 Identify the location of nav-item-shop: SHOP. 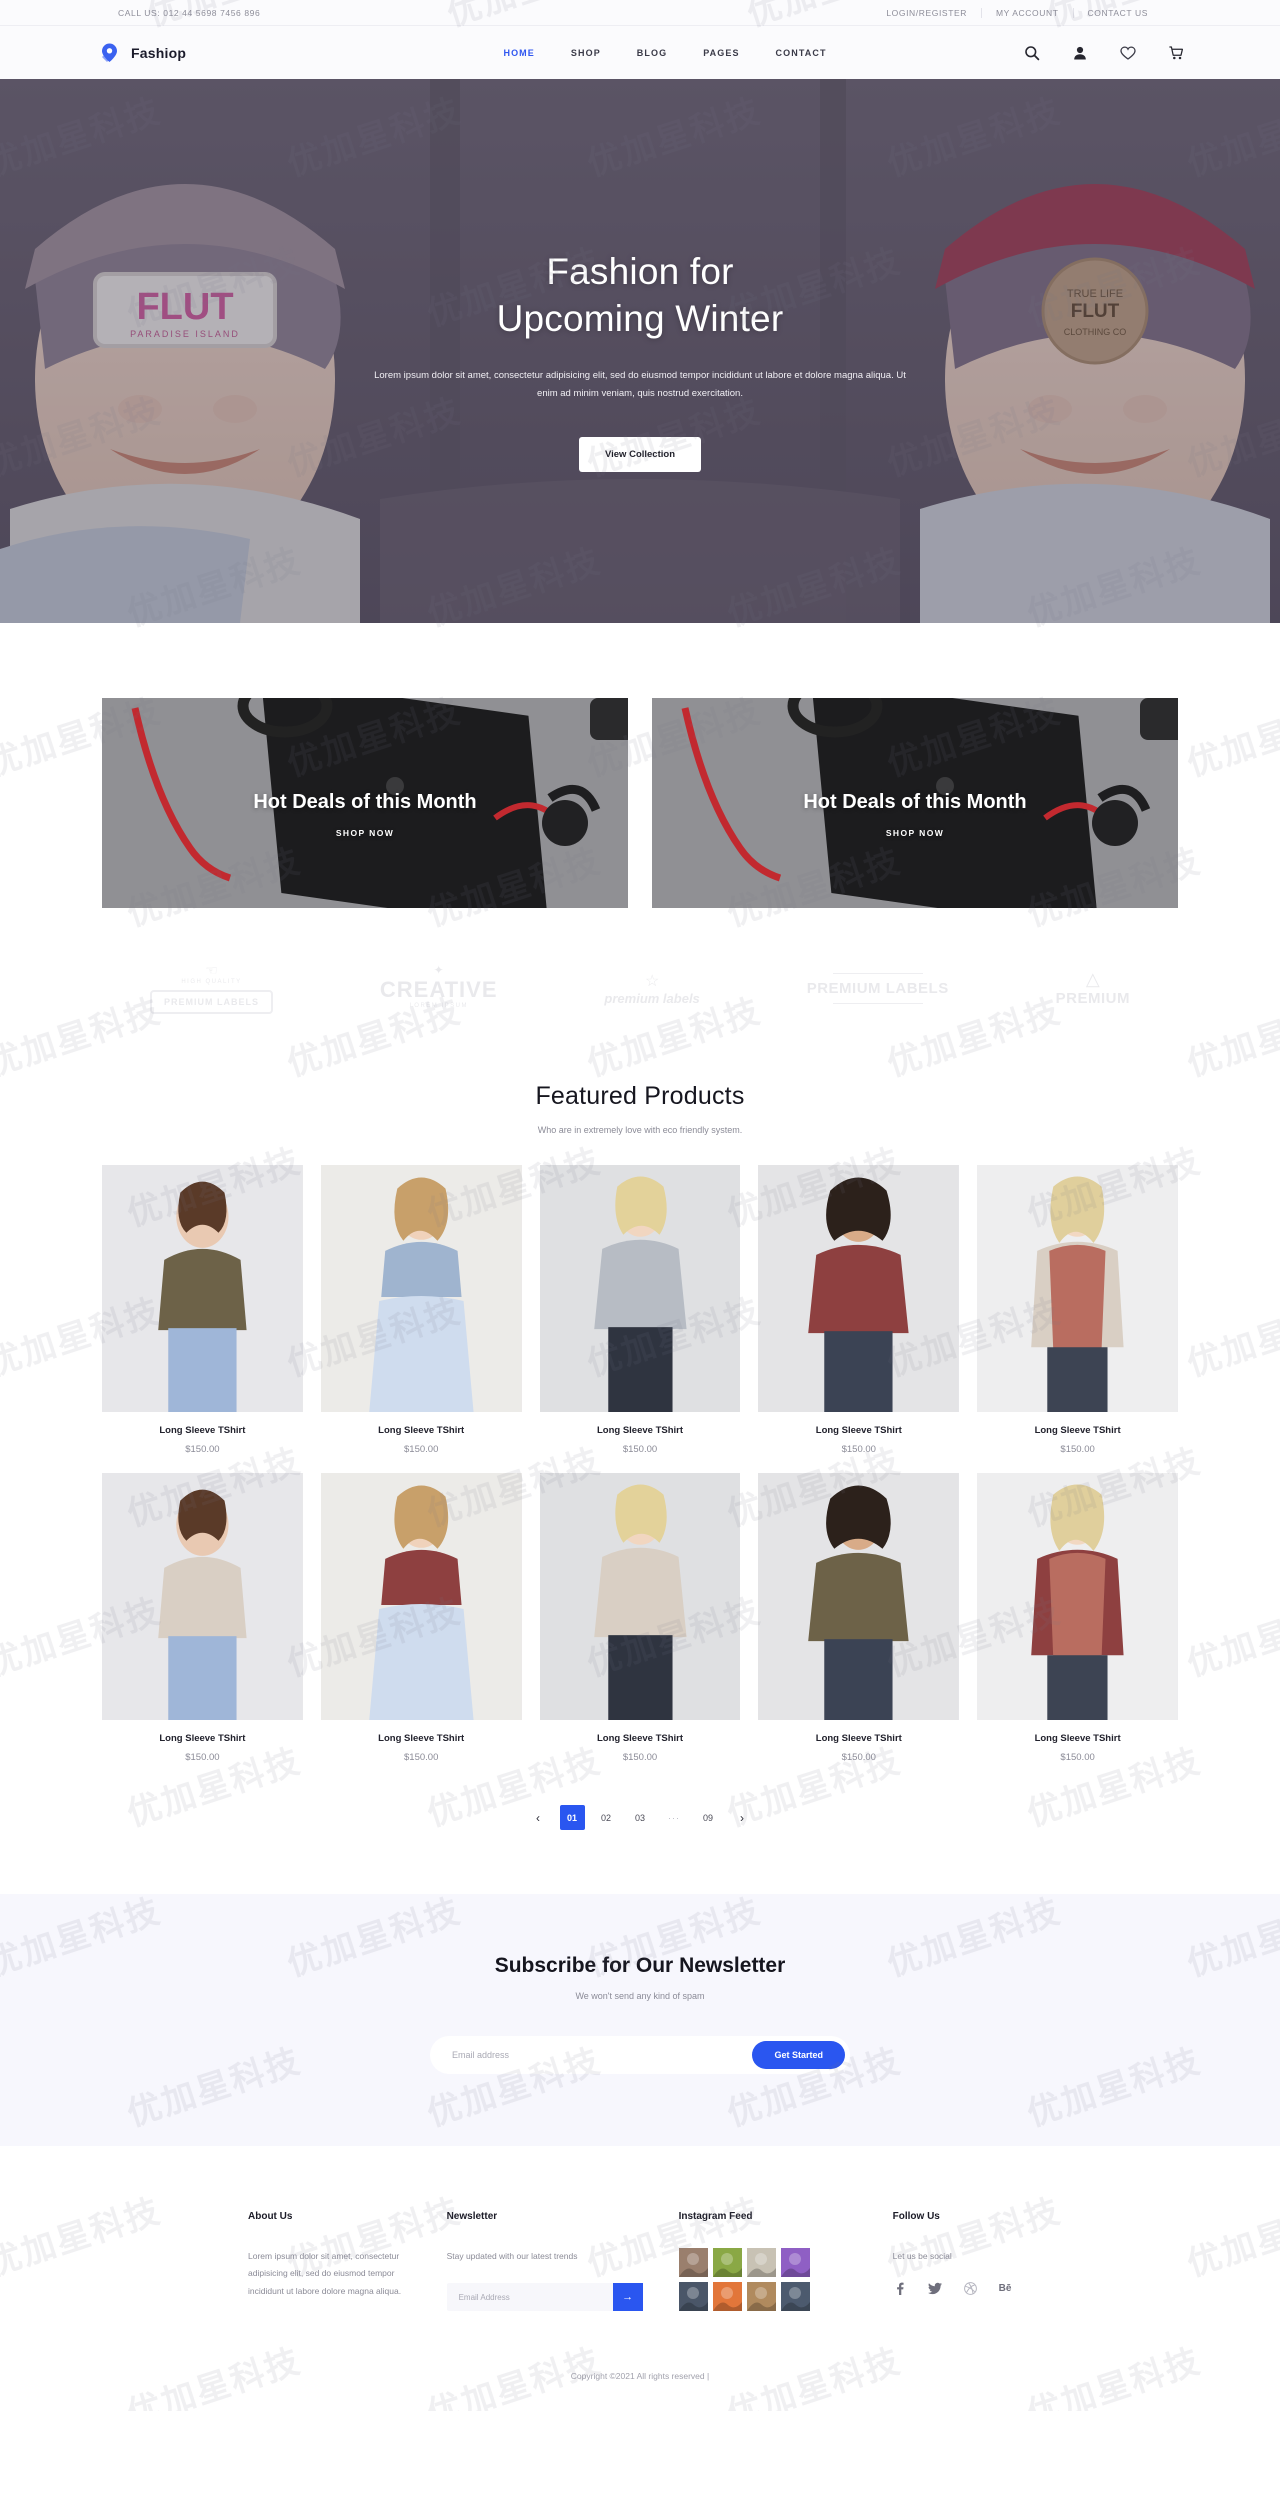
(586, 53).